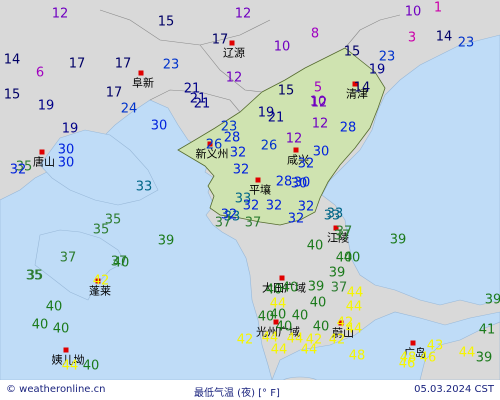  What do you see at coordinates (40, 73) in the screenshot?
I see `temperature-value: 6` at bounding box center [40, 73].